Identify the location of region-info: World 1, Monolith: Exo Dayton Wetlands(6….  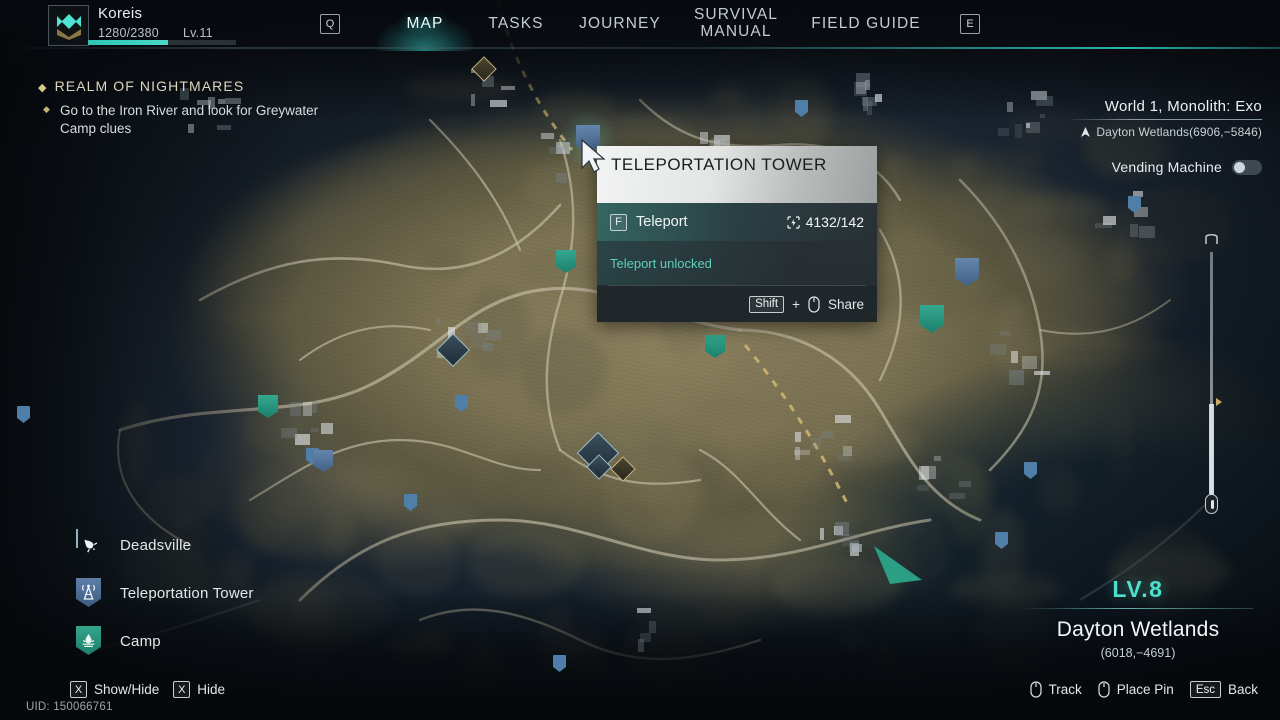
(1132, 136).